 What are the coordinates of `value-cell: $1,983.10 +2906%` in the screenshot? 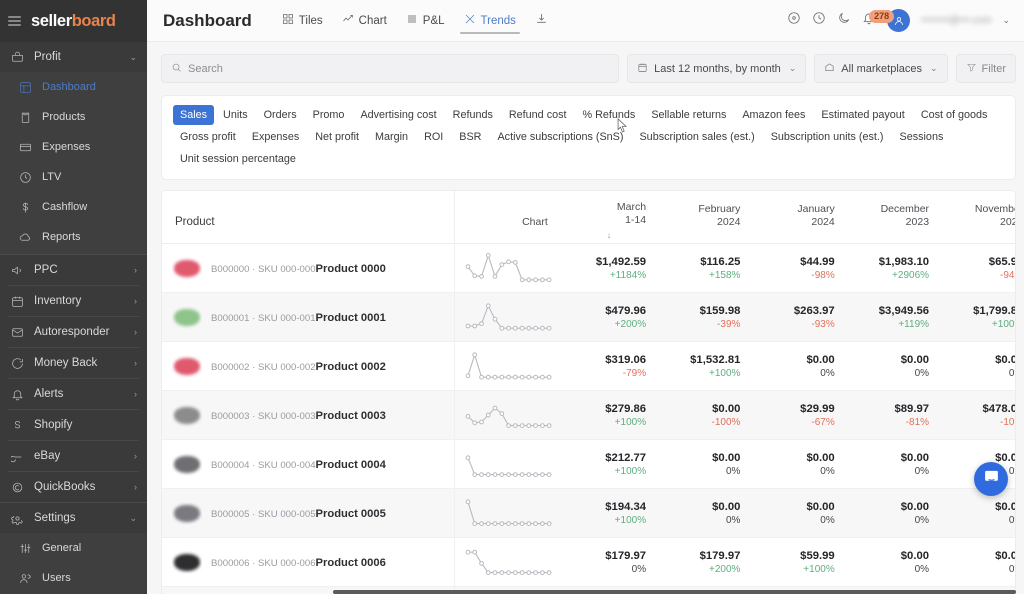 It's located at (892, 268).